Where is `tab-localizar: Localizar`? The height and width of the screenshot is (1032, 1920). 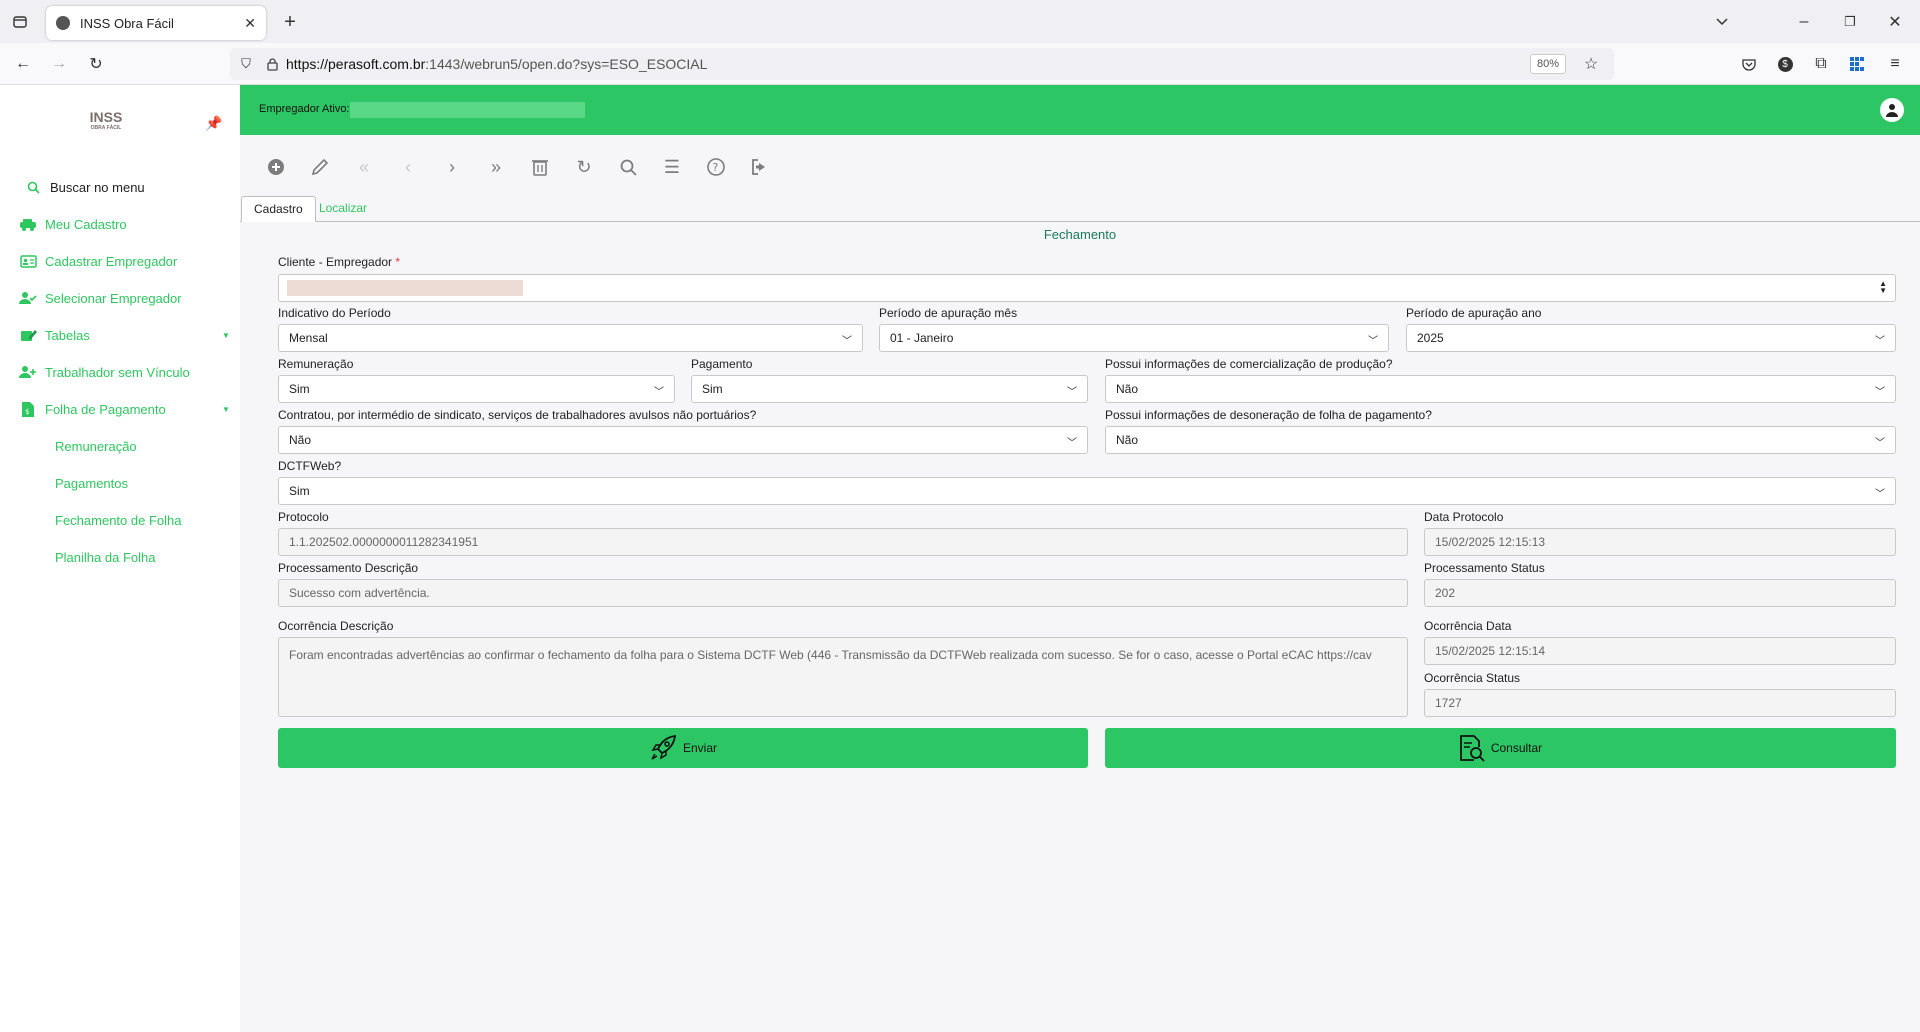 tab-localizar: Localizar is located at coordinates (343, 209).